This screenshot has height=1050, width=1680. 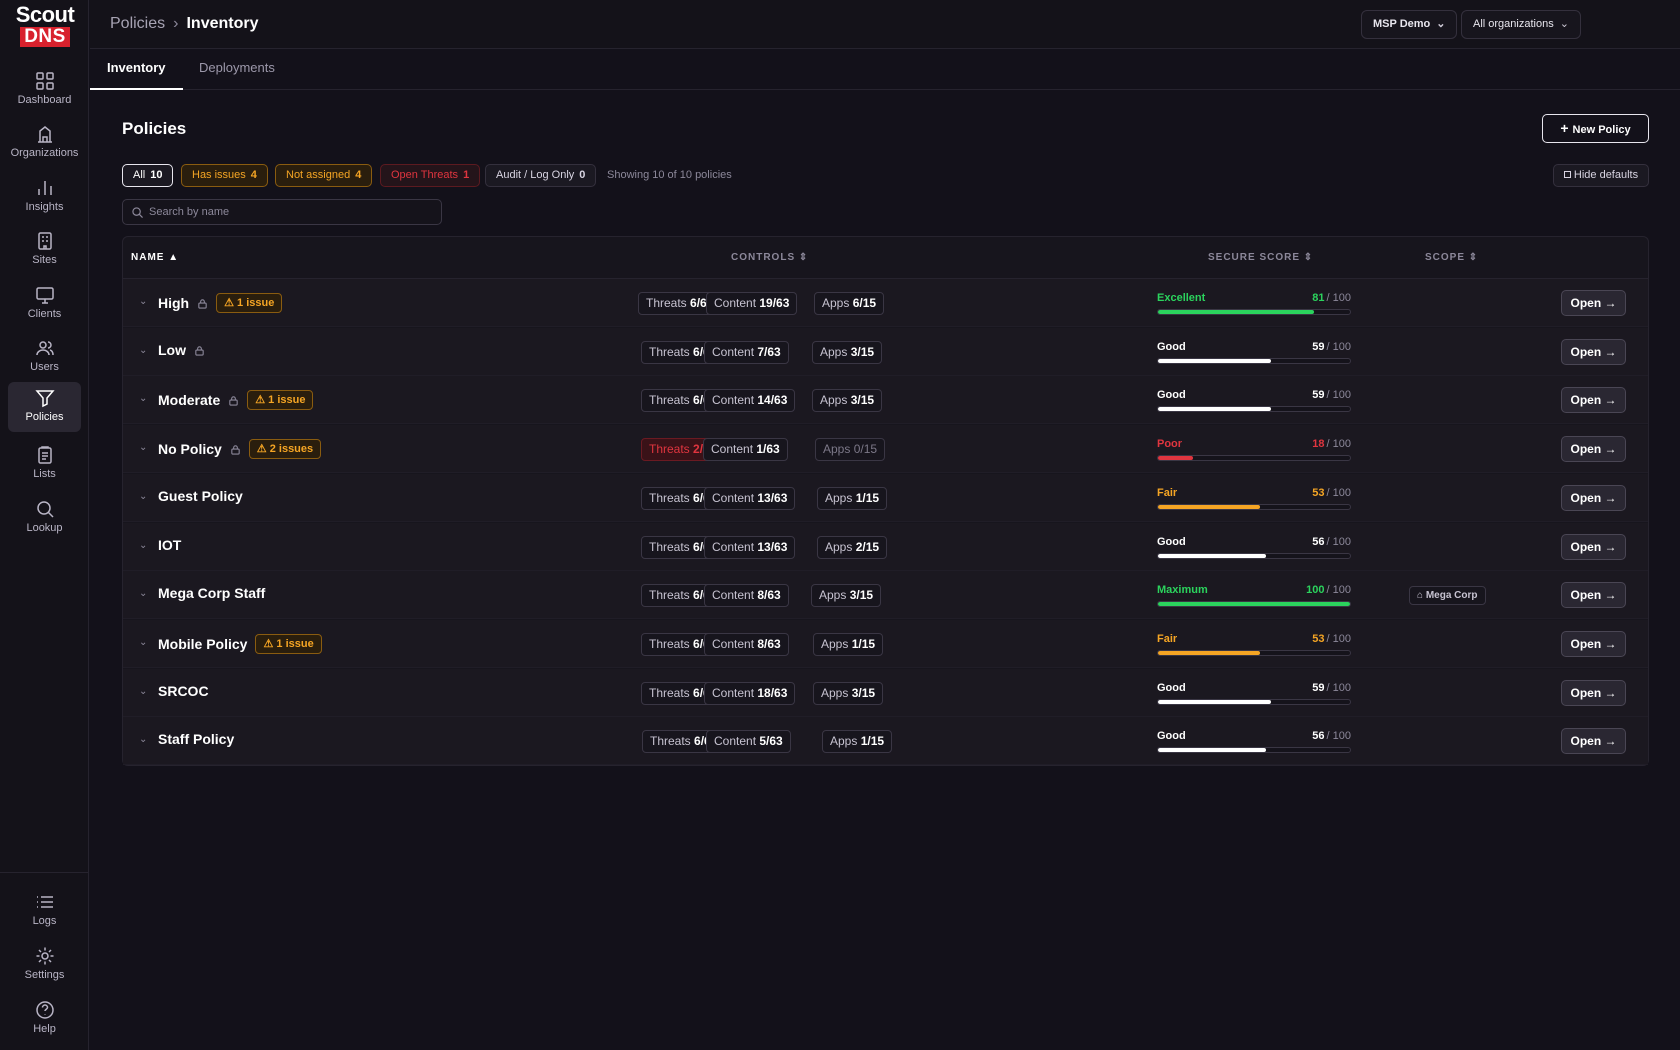 I want to click on filter-chip-open-threats: Open Threats 1, so click(x=430, y=175).